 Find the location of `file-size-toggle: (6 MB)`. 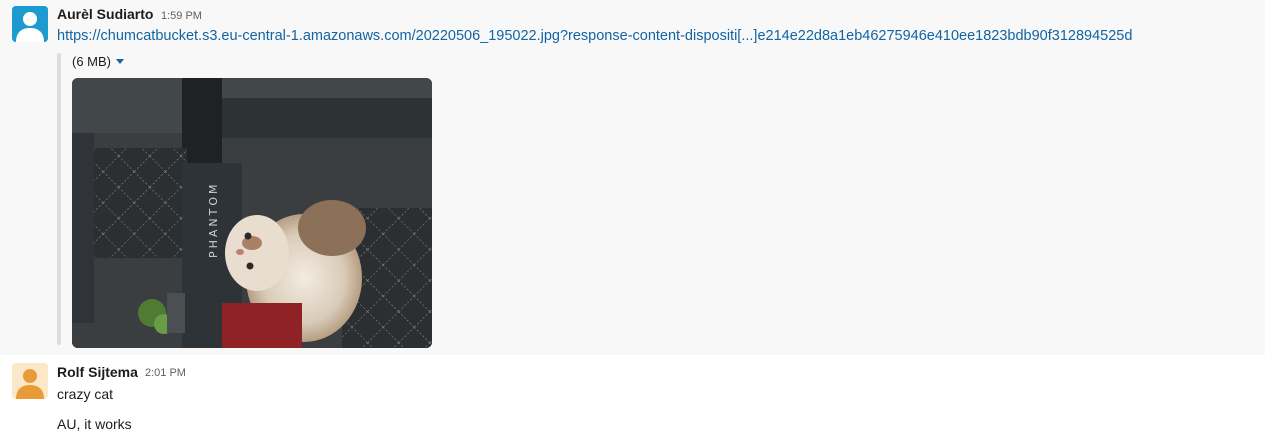

file-size-toggle: (6 MB) is located at coordinates (98, 61).